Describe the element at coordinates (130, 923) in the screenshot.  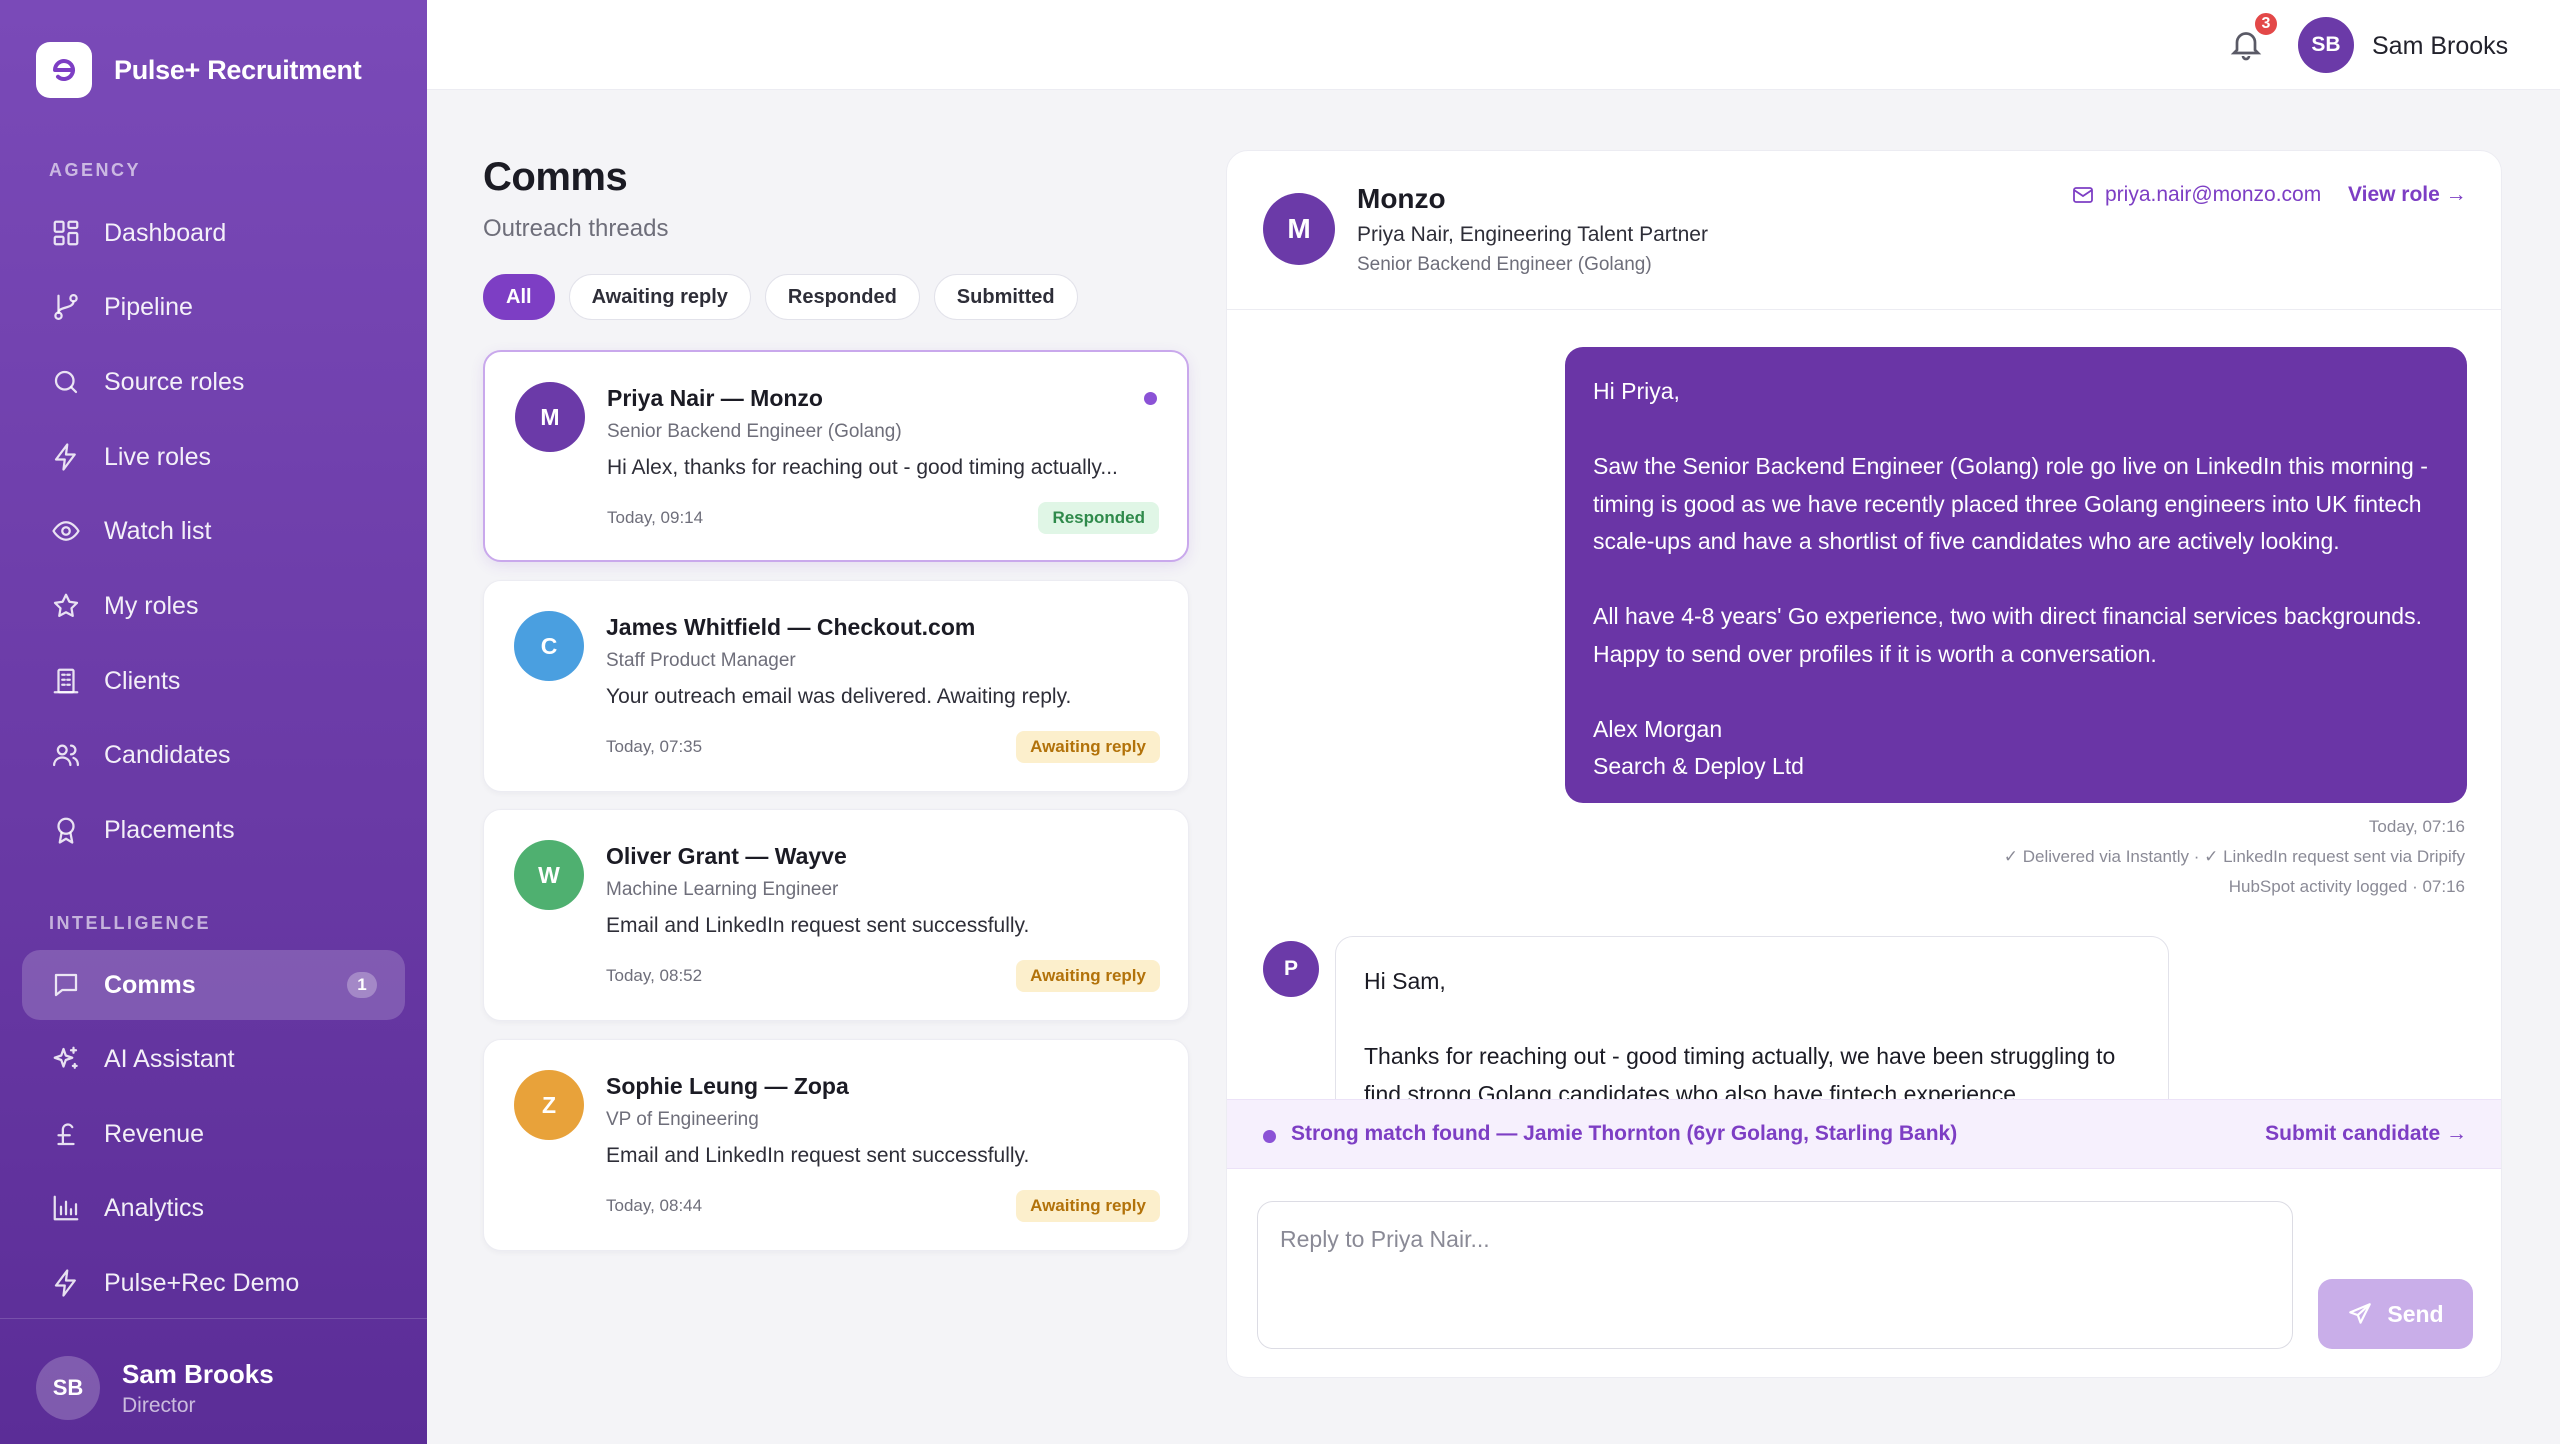
I see `section-label-intelligence: INTELLIGENCE` at that location.